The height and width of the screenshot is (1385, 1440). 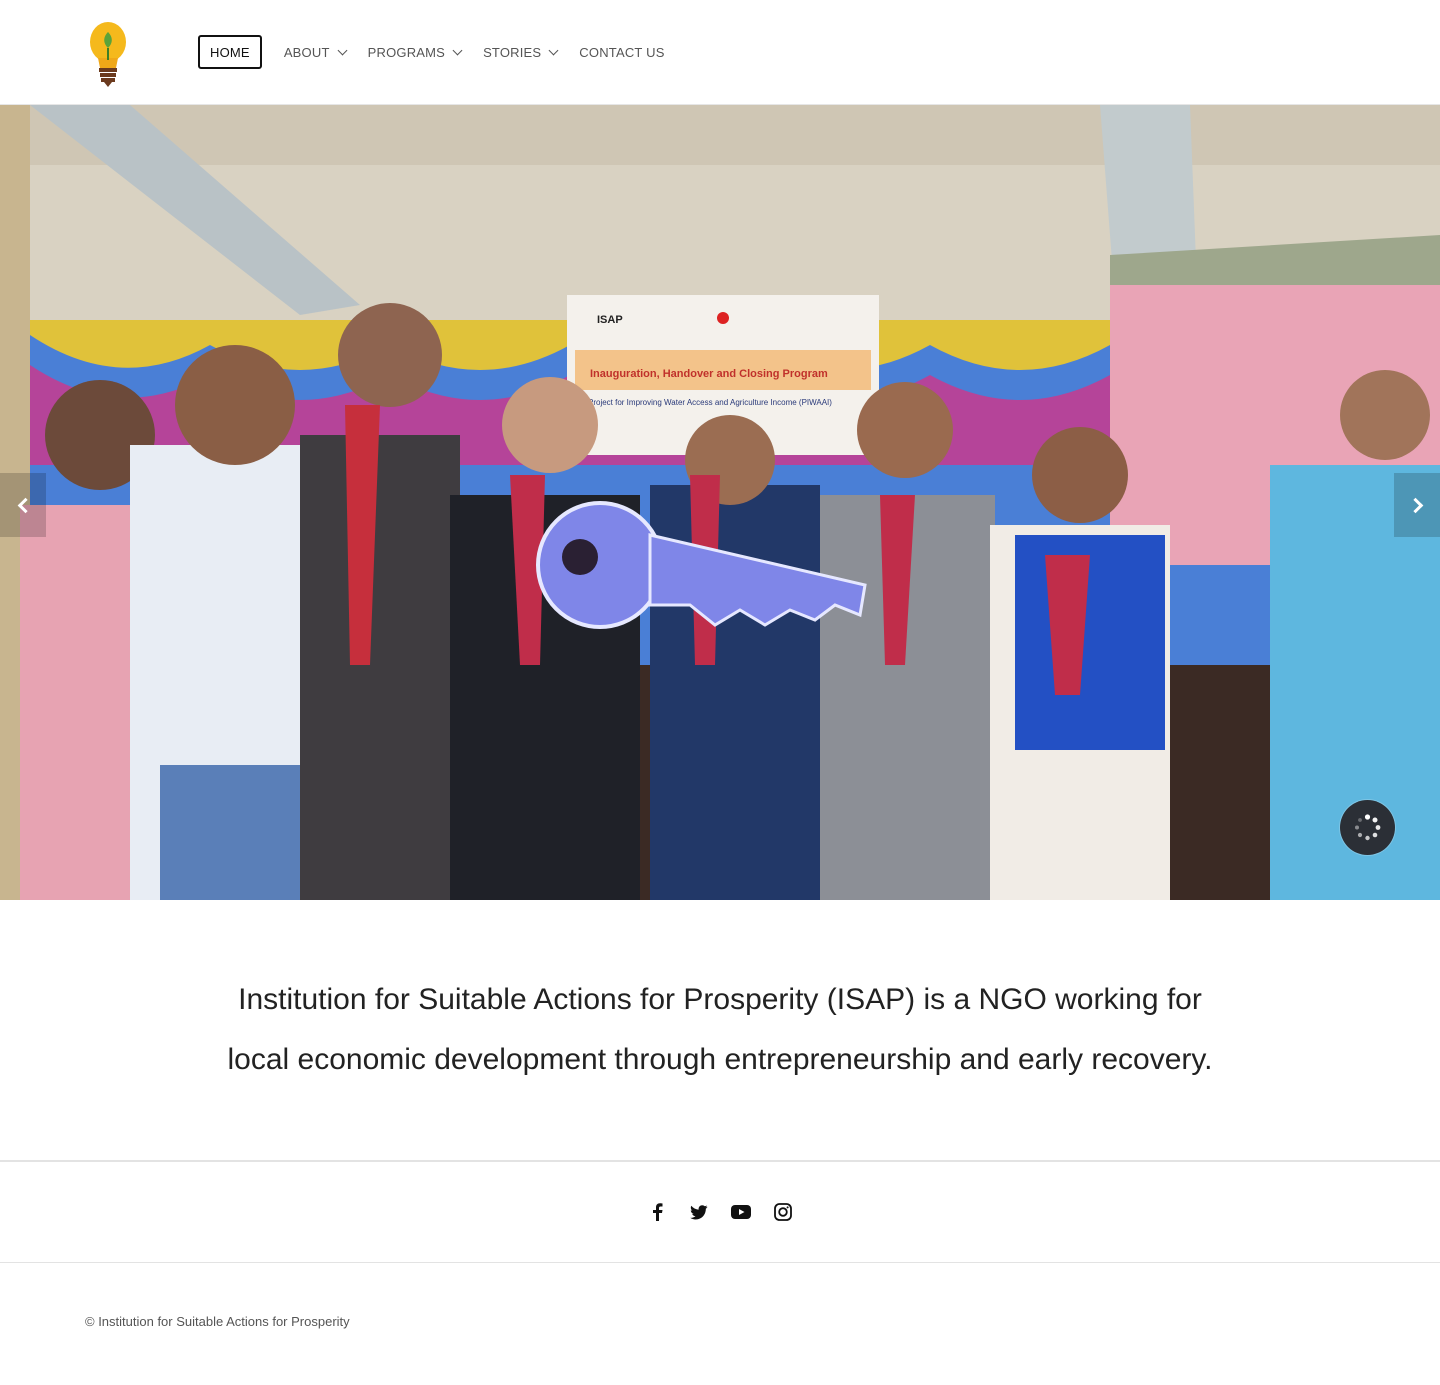 I want to click on social-links, so click(x=720, y=1212).